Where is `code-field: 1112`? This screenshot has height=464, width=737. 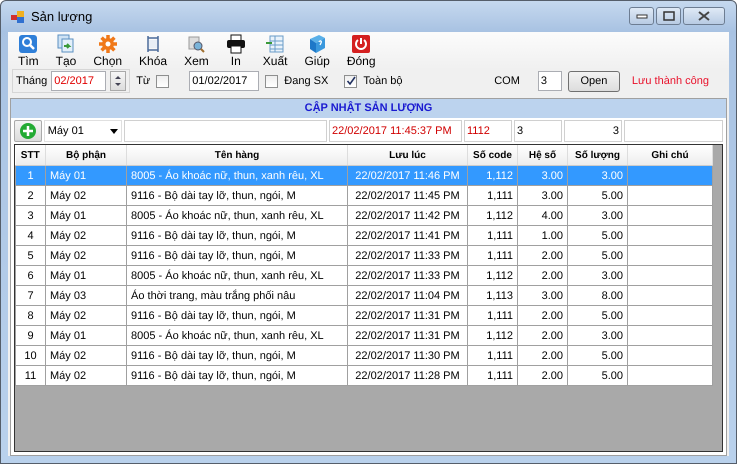
code-field: 1112 is located at coordinates (488, 131).